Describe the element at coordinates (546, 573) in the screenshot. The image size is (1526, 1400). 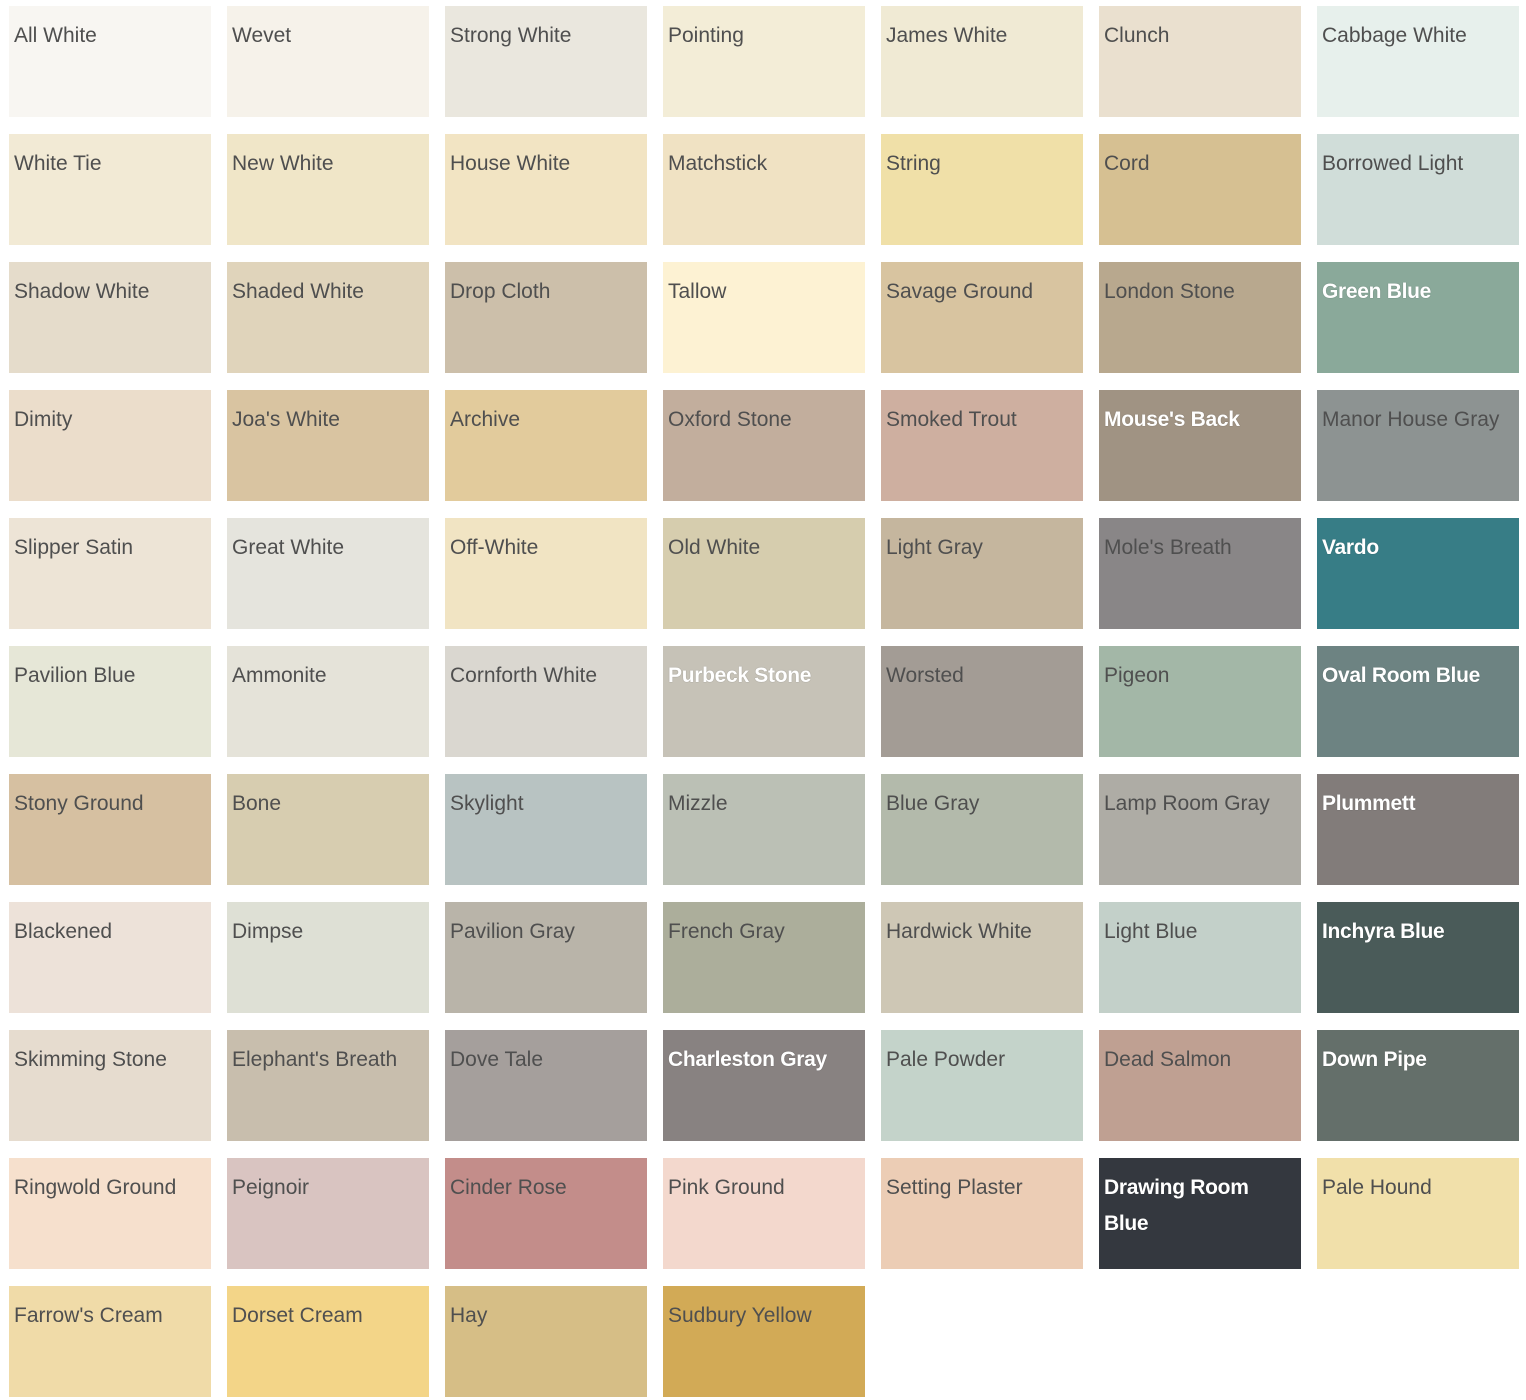
I see `color-swatch: Off-White` at that location.